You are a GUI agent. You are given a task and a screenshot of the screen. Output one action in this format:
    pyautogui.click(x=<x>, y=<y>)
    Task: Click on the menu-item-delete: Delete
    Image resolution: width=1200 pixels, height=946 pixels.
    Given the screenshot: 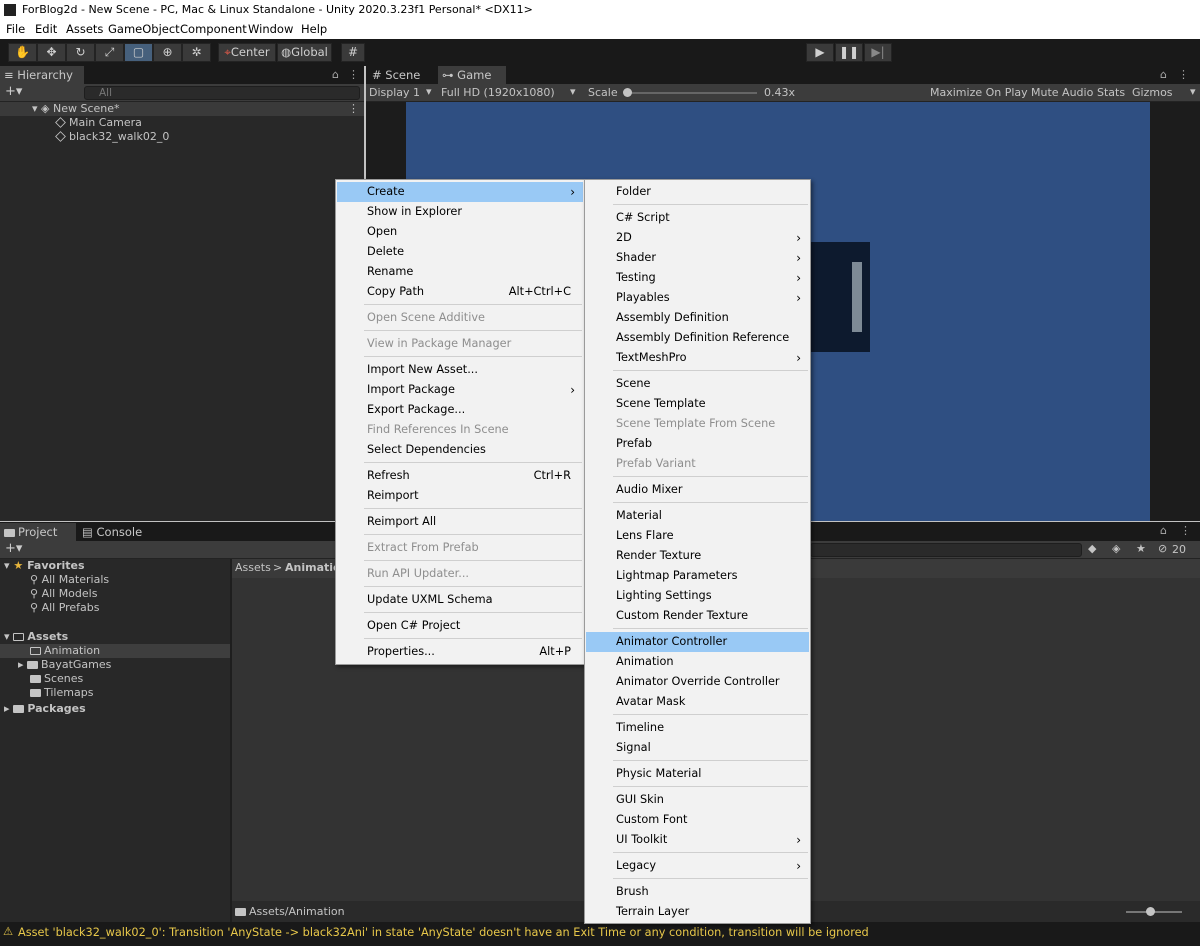 What is the action you would take?
    pyautogui.click(x=460, y=252)
    